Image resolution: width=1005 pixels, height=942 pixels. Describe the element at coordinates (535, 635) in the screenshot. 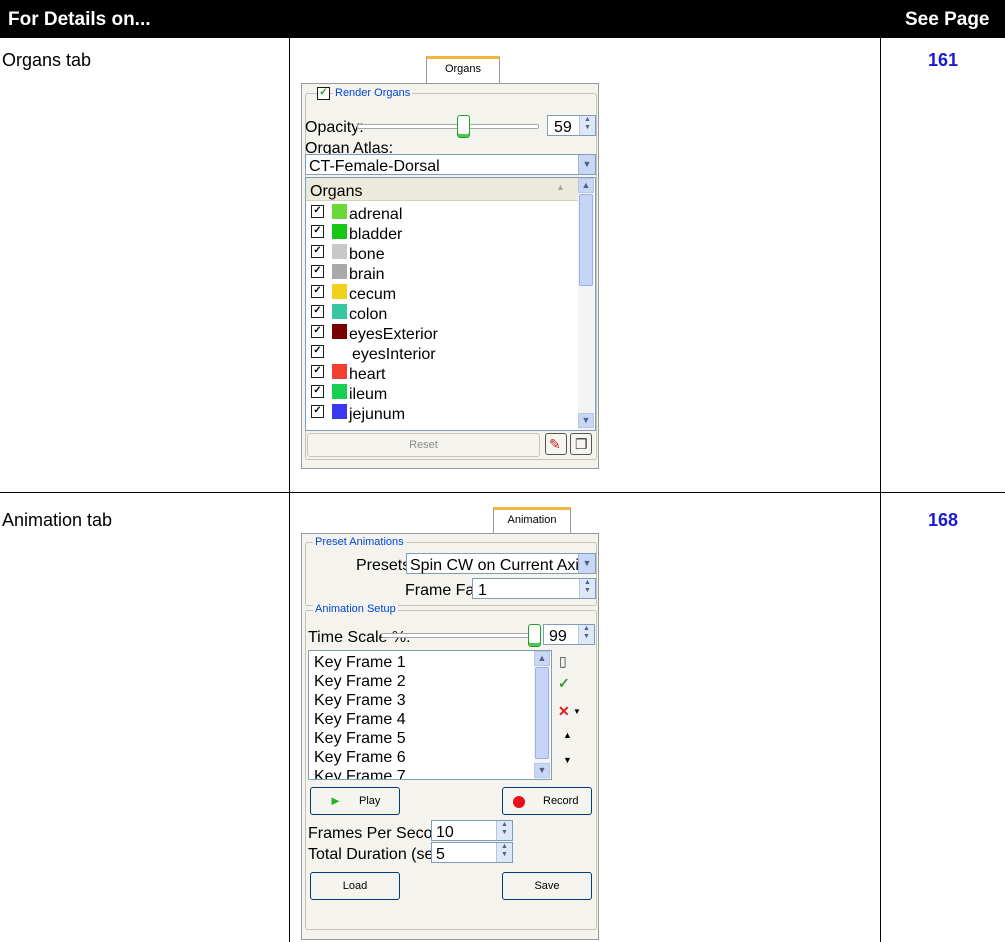

I see `timescale-slider-thumb` at that location.